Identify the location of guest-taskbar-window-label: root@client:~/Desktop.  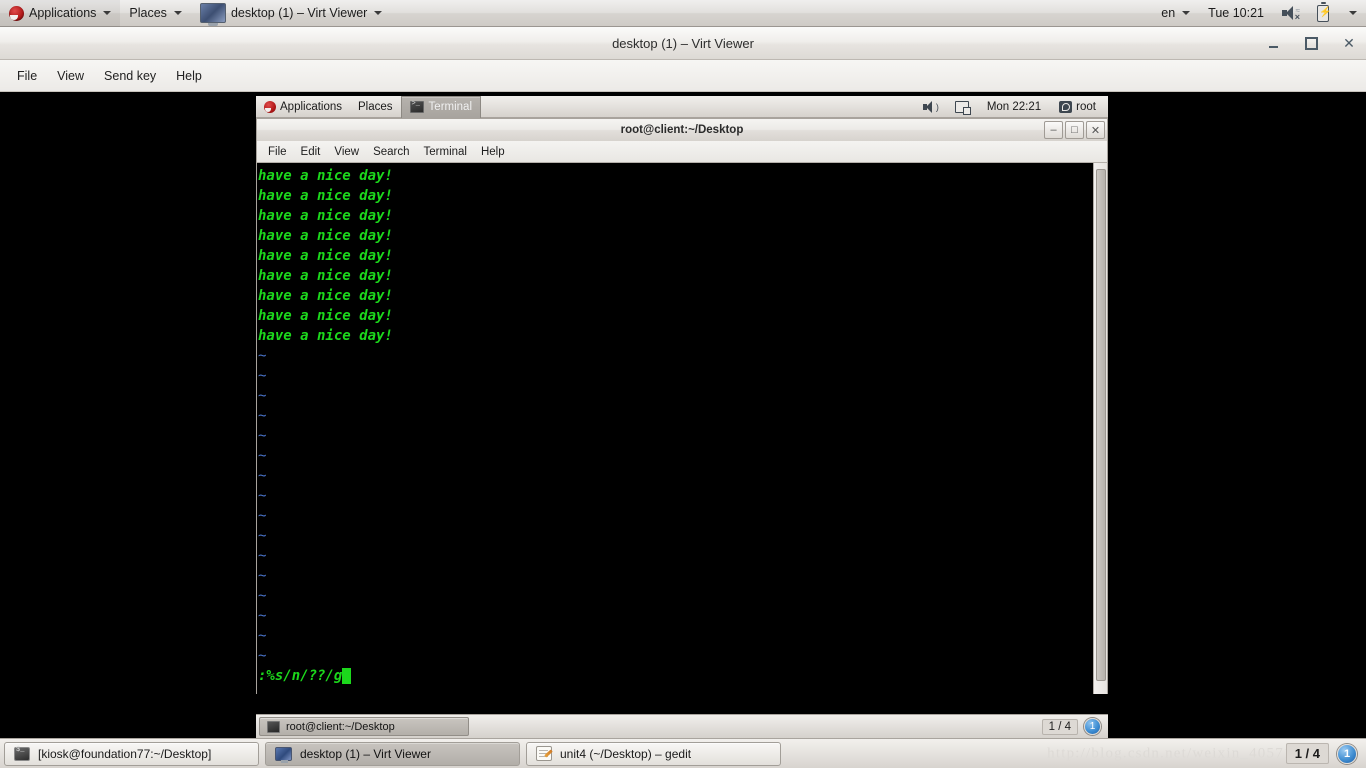
(340, 726).